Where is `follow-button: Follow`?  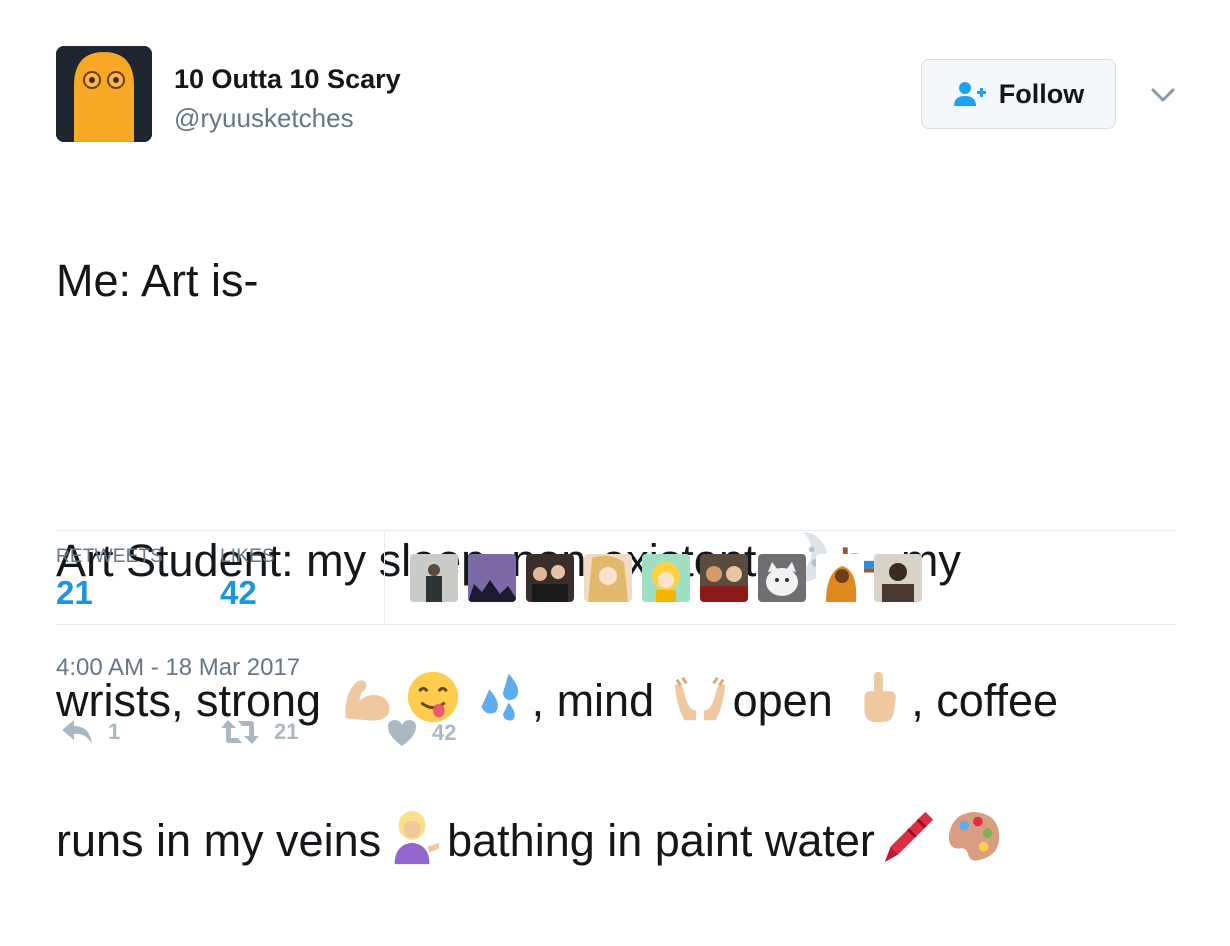
follow-button: Follow is located at coordinates (1018, 94).